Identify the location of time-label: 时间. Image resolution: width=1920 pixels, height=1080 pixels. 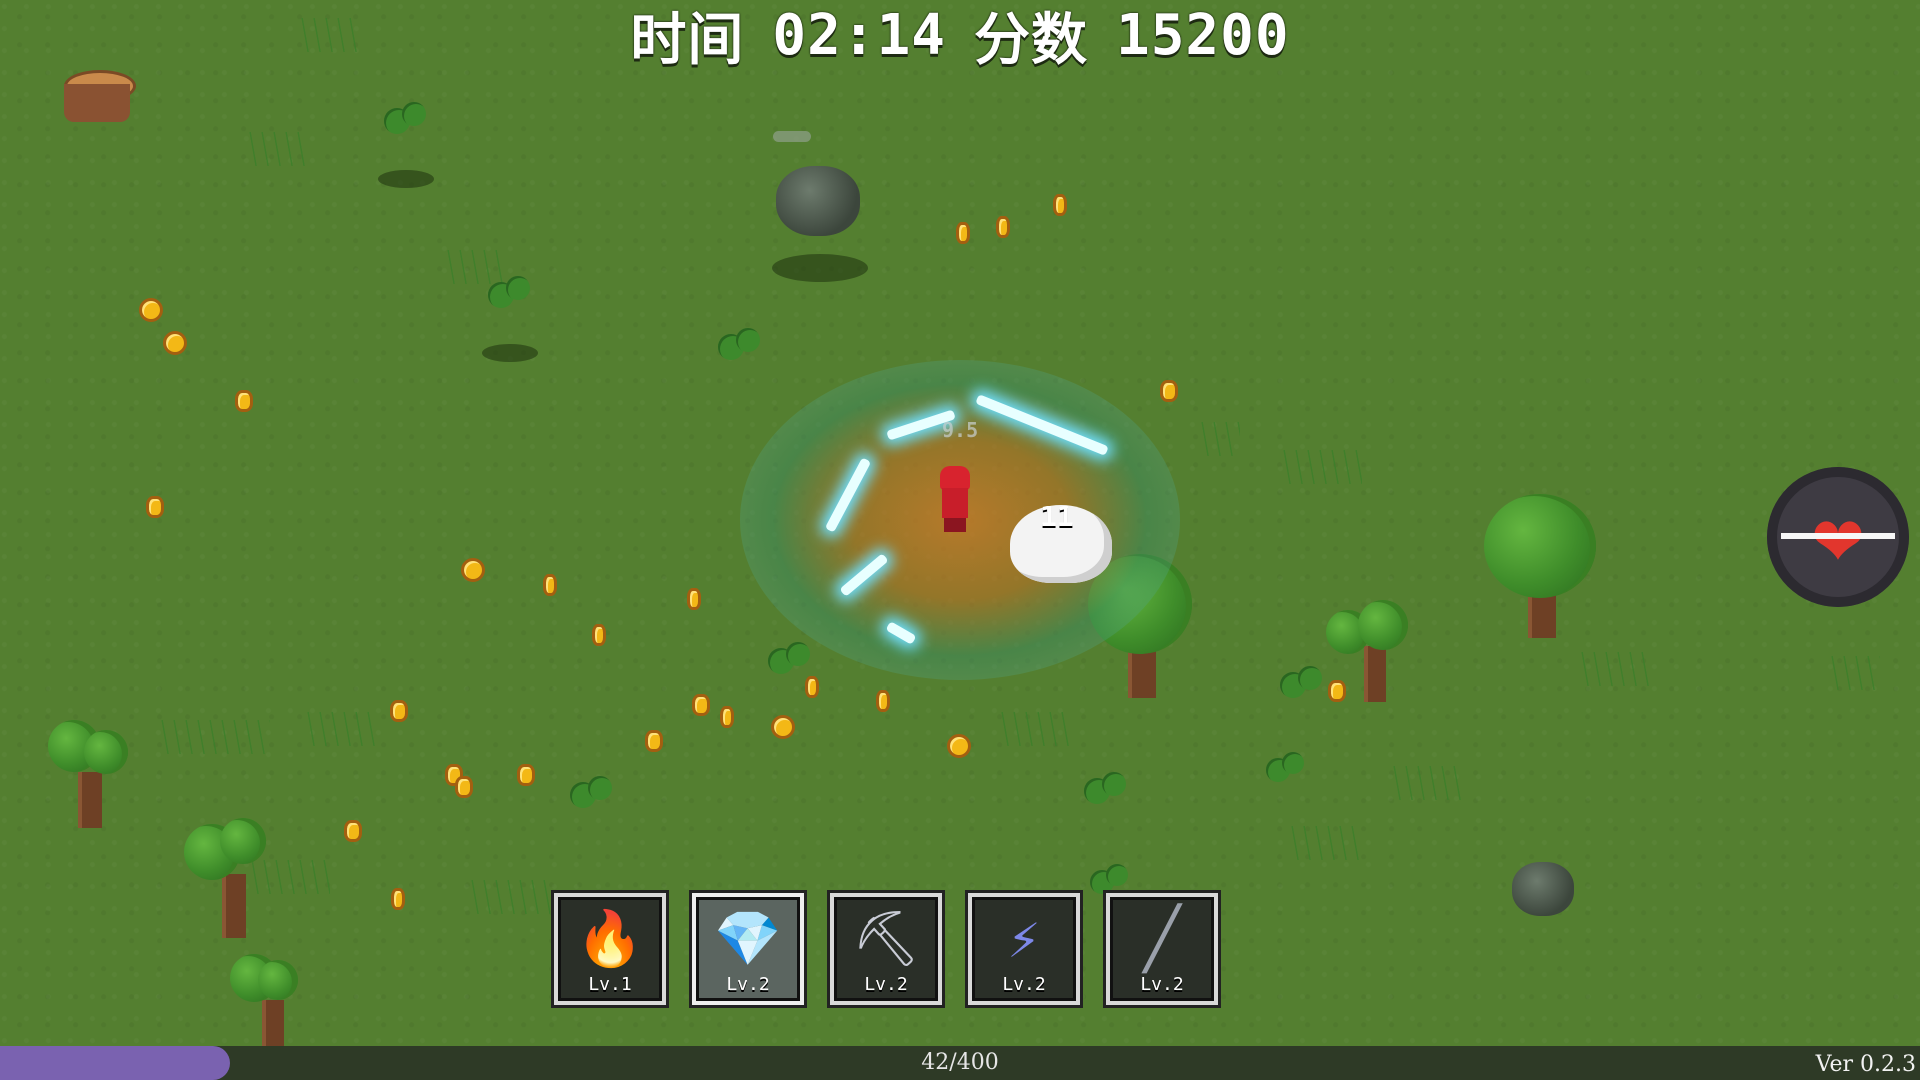
(687, 40).